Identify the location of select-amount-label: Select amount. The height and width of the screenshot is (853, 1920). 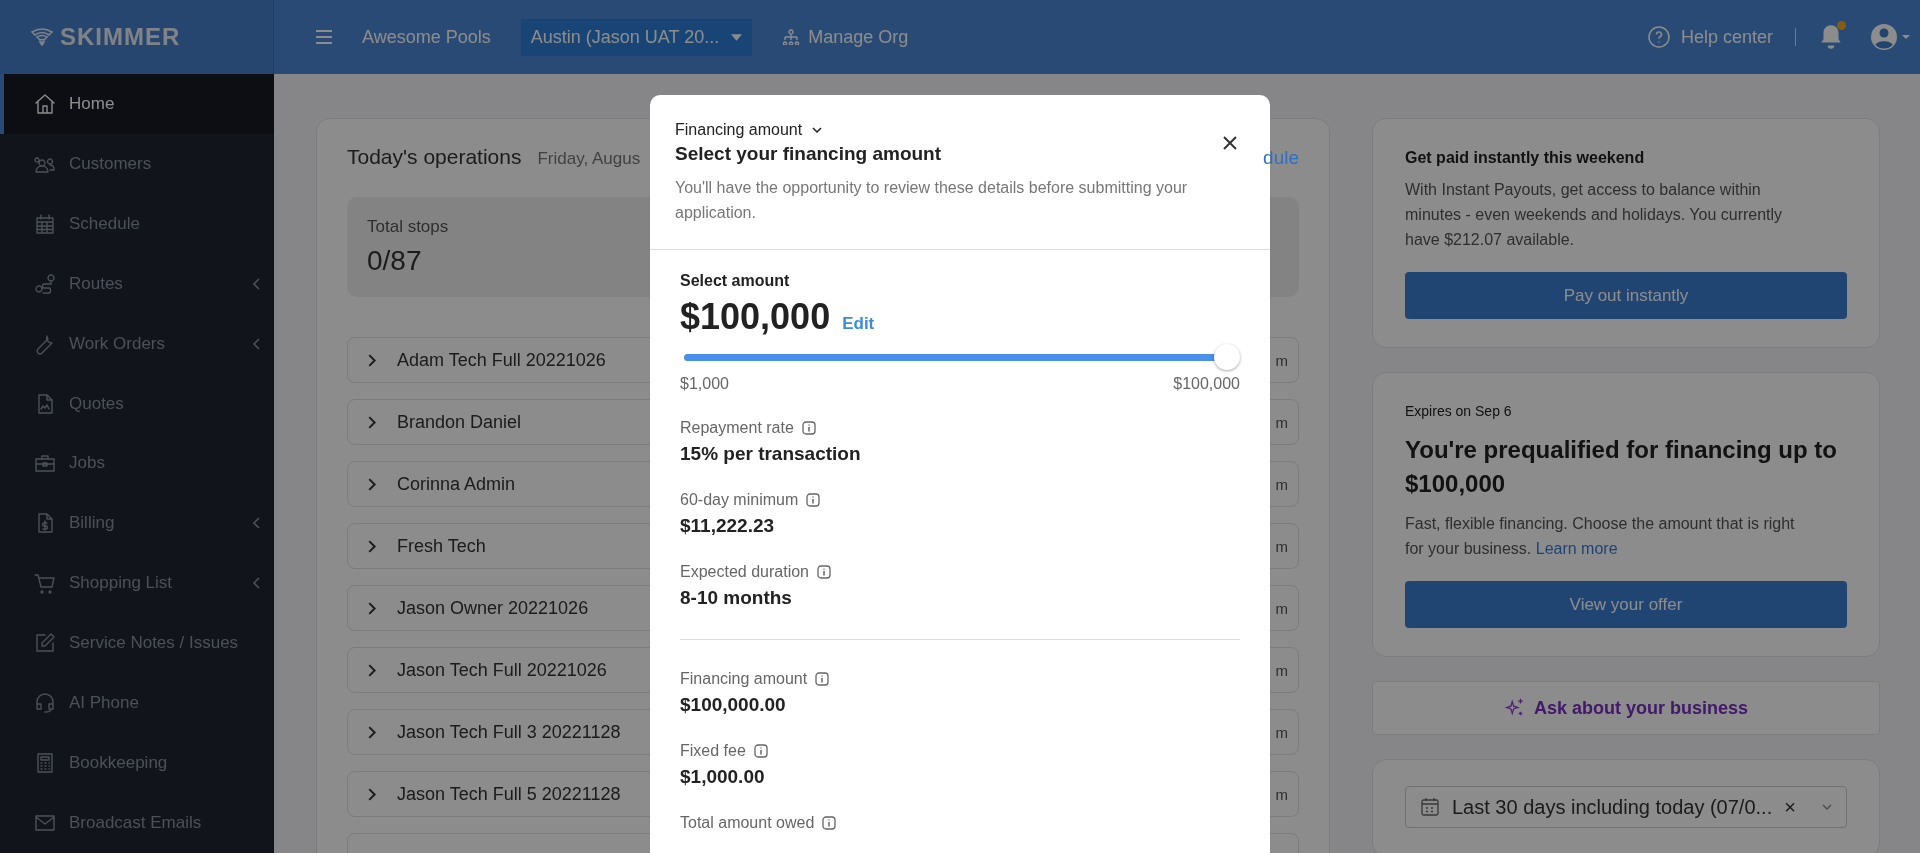
(735, 281).